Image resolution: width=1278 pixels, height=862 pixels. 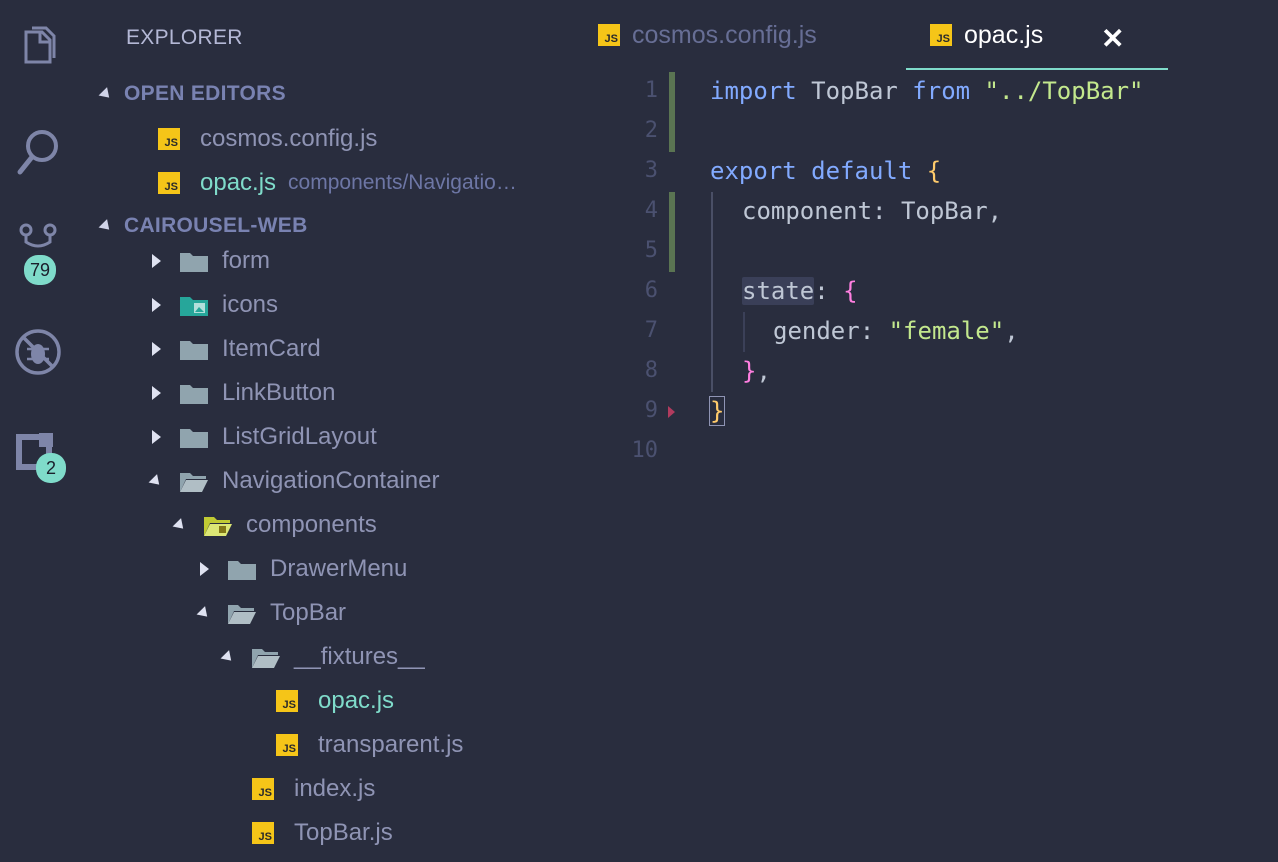 I want to click on tab-label: opac.js, so click(x=1004, y=34).